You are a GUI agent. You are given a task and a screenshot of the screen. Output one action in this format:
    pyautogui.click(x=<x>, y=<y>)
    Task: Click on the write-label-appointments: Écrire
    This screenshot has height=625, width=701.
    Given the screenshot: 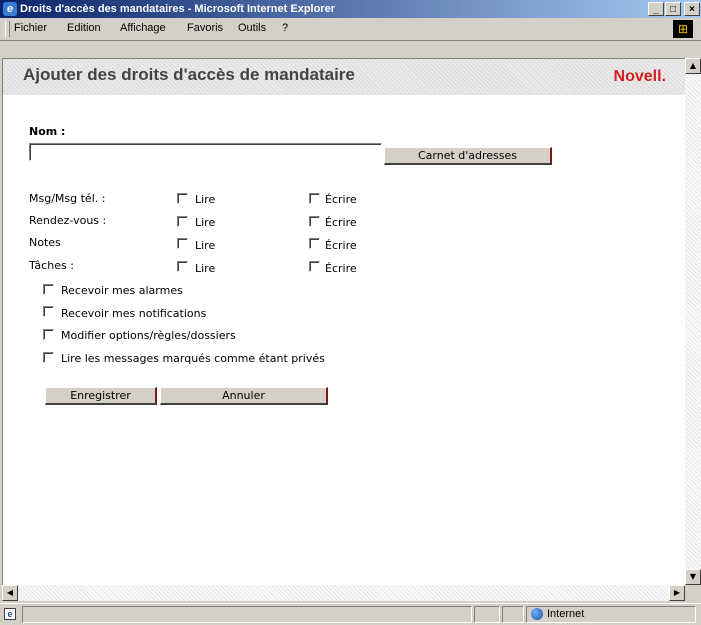 What is the action you would take?
    pyautogui.click(x=341, y=222)
    